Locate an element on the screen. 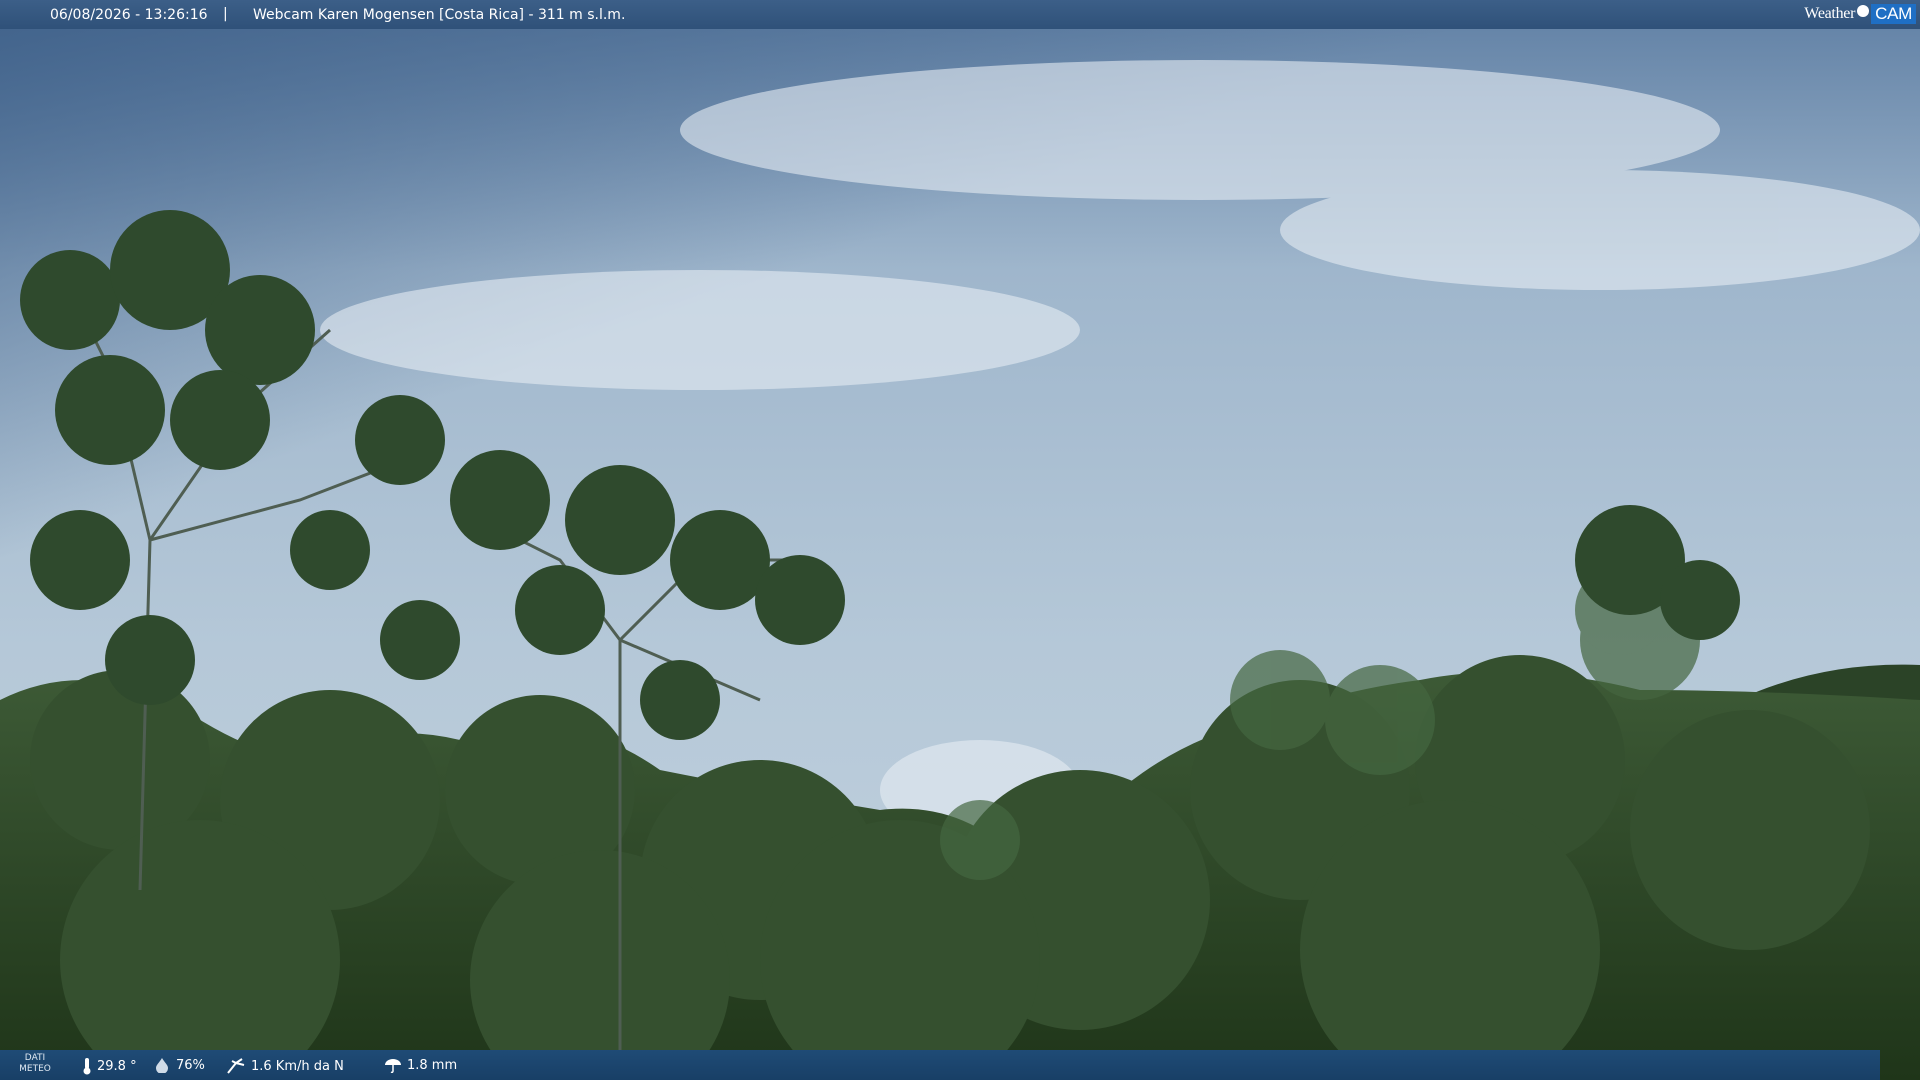  humidity-drop-icon is located at coordinates (162, 1065).